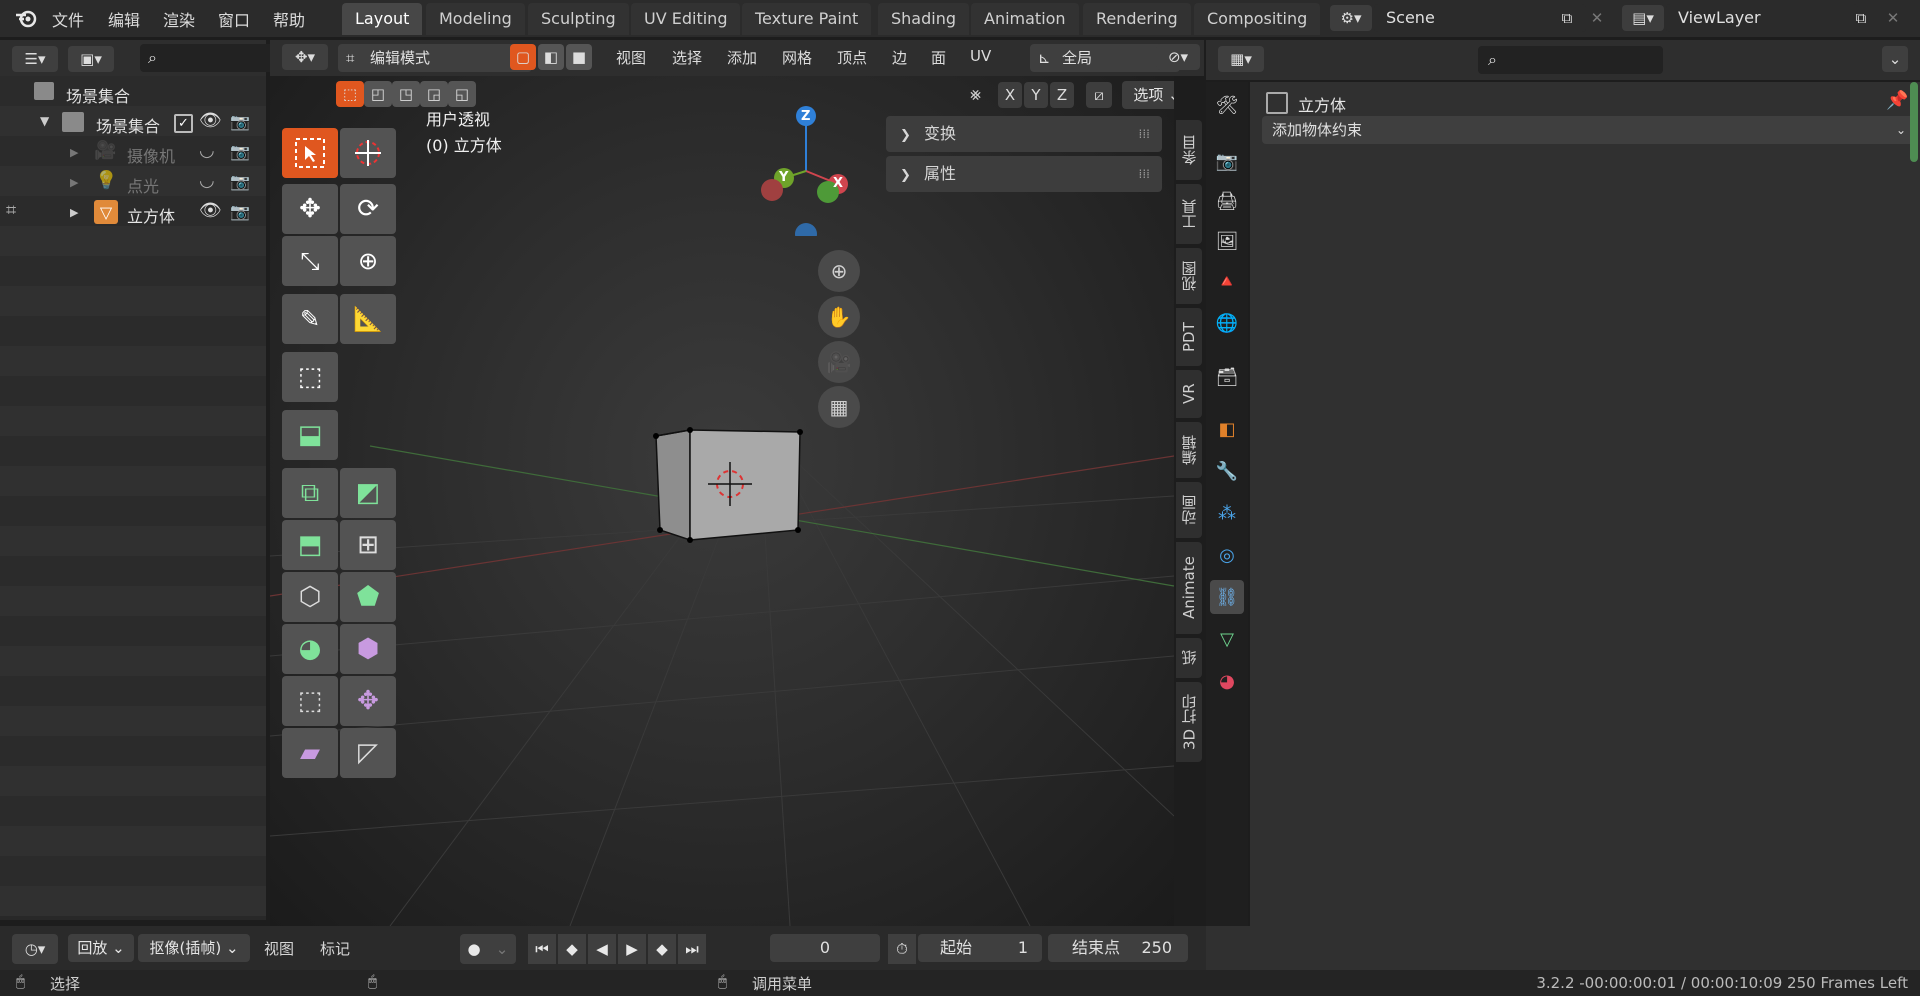 This screenshot has width=1920, height=996. What do you see at coordinates (1570, 60) in the screenshot?
I see `properties-search-input: ⌕` at bounding box center [1570, 60].